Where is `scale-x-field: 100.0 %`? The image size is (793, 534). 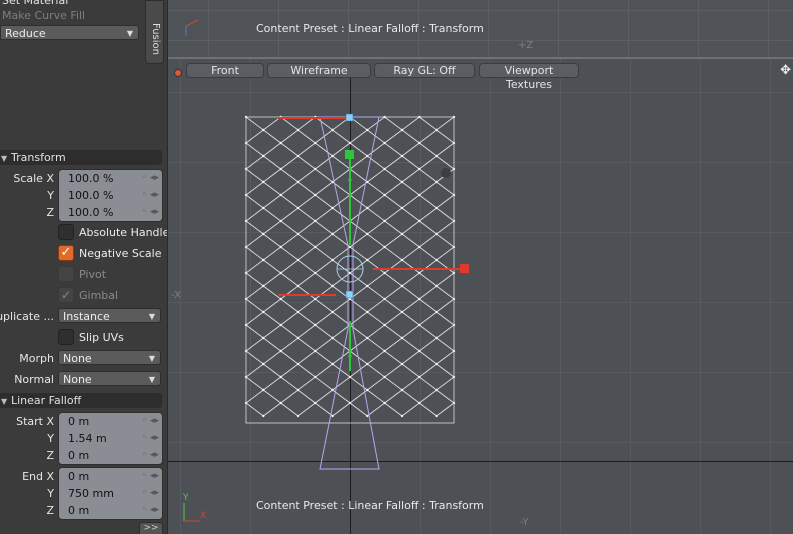 scale-x-field: 100.0 % is located at coordinates (98, 178).